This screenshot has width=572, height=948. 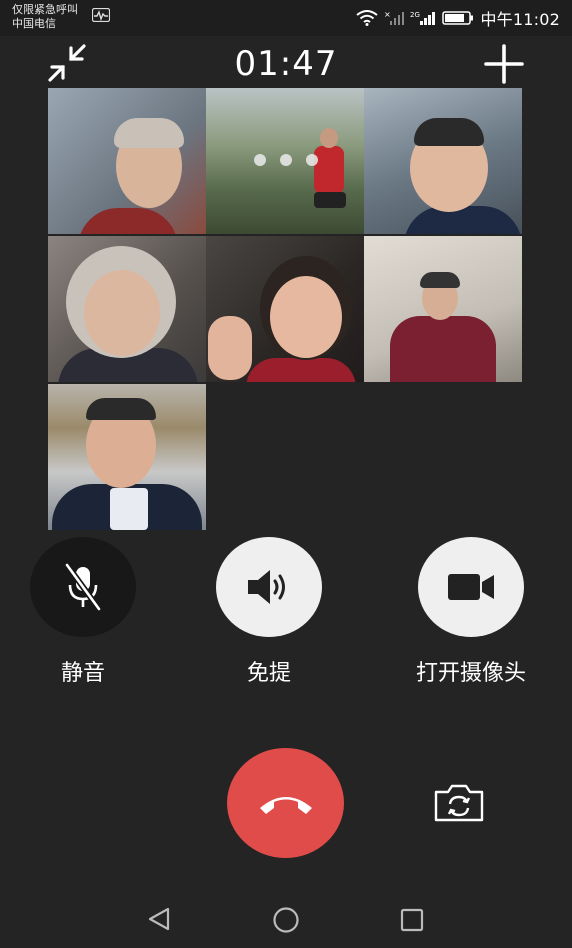 What do you see at coordinates (459, 803) in the screenshot?
I see `switch-camera-icon` at bounding box center [459, 803].